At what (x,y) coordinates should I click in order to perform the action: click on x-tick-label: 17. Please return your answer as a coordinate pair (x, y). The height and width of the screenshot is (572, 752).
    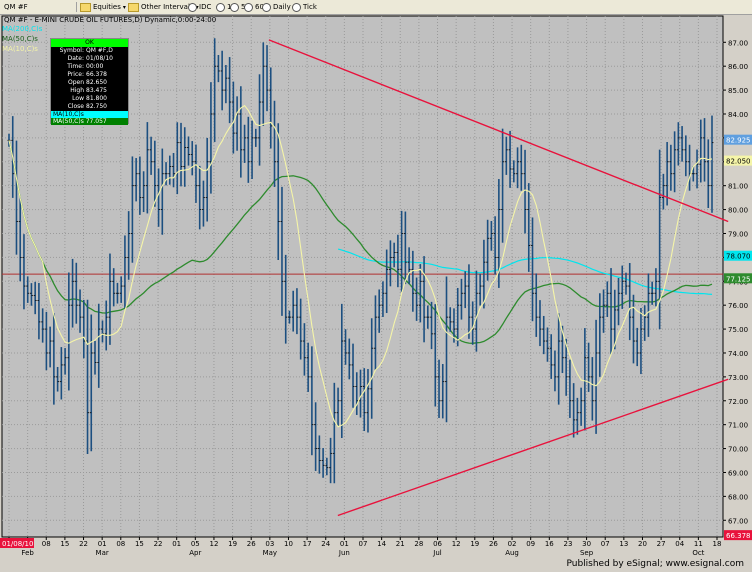
    Looking at the image, I should click on (307, 544).